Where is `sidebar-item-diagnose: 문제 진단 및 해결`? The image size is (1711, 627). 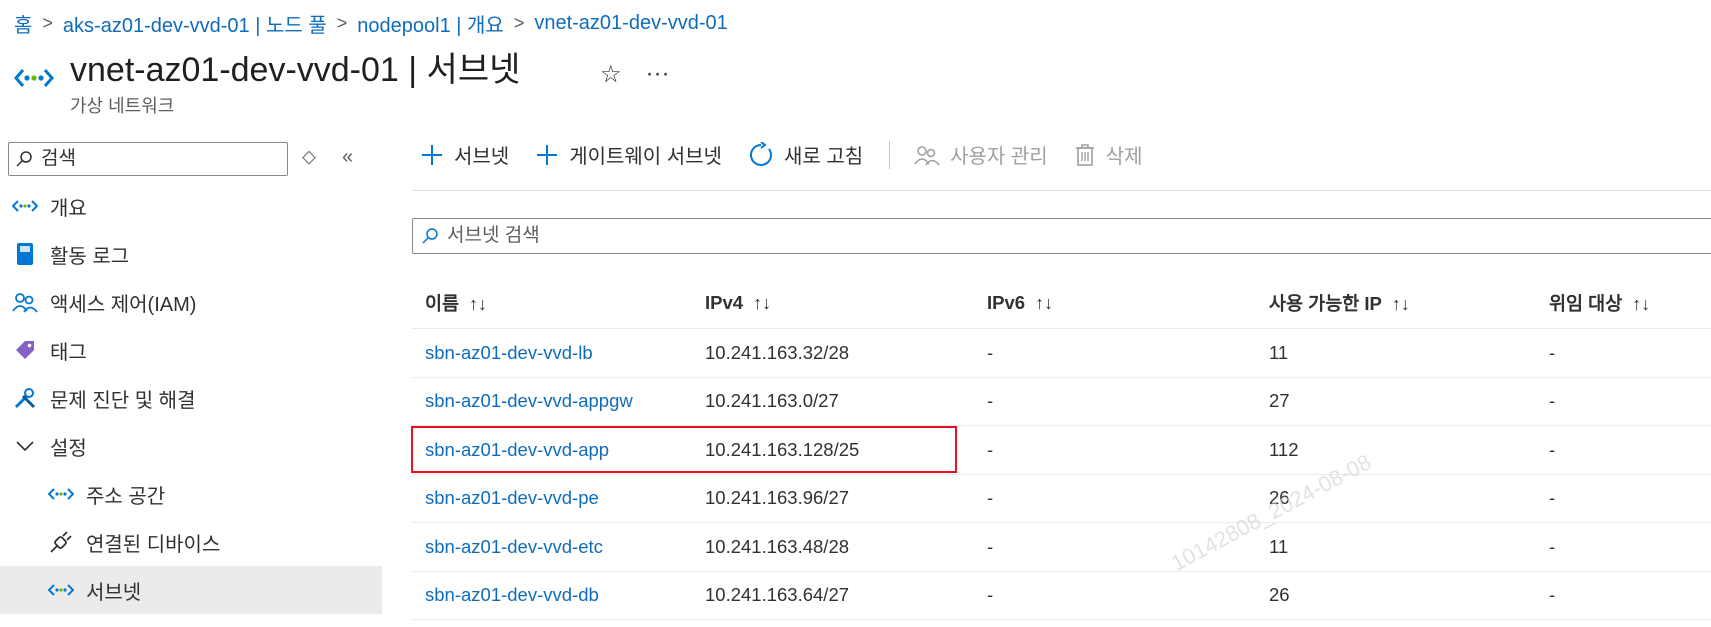 sidebar-item-diagnose: 문제 진단 및 해결 is located at coordinates (191, 398).